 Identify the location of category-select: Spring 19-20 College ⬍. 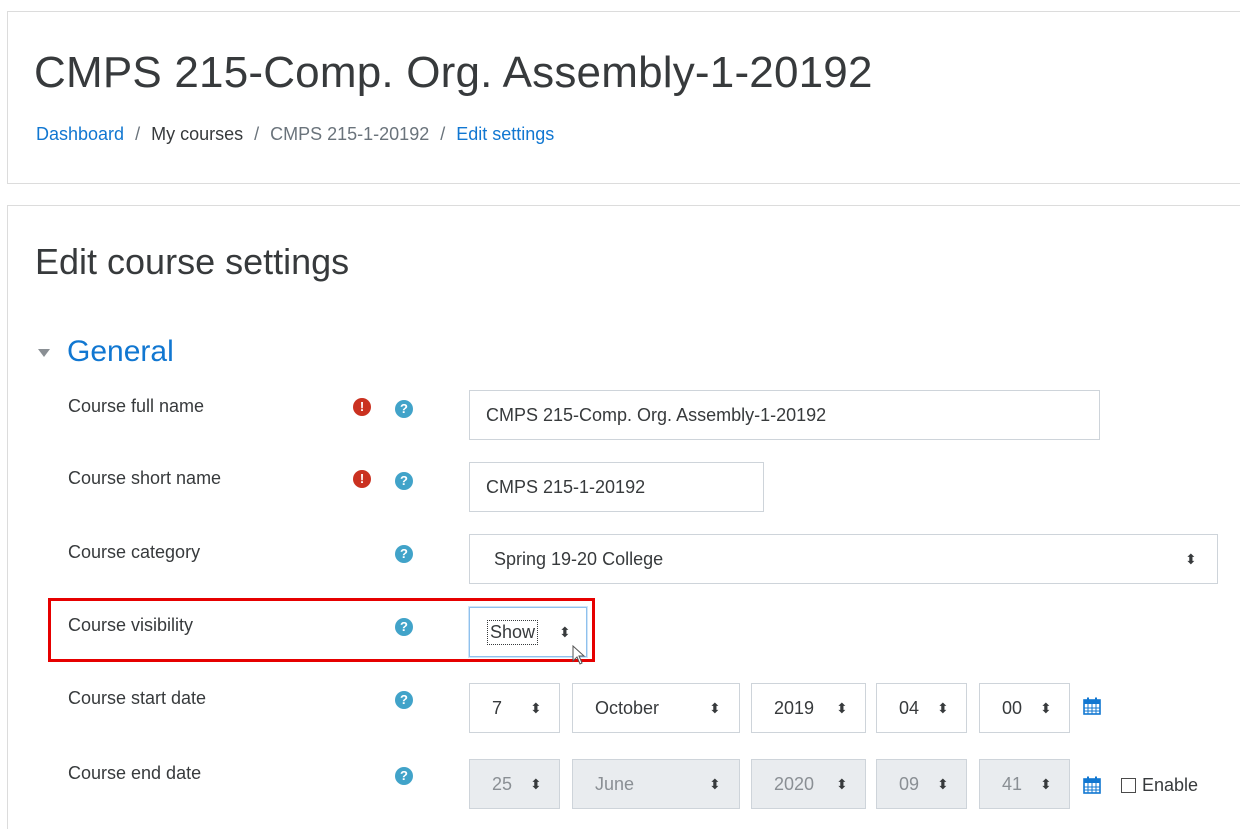
(843, 559).